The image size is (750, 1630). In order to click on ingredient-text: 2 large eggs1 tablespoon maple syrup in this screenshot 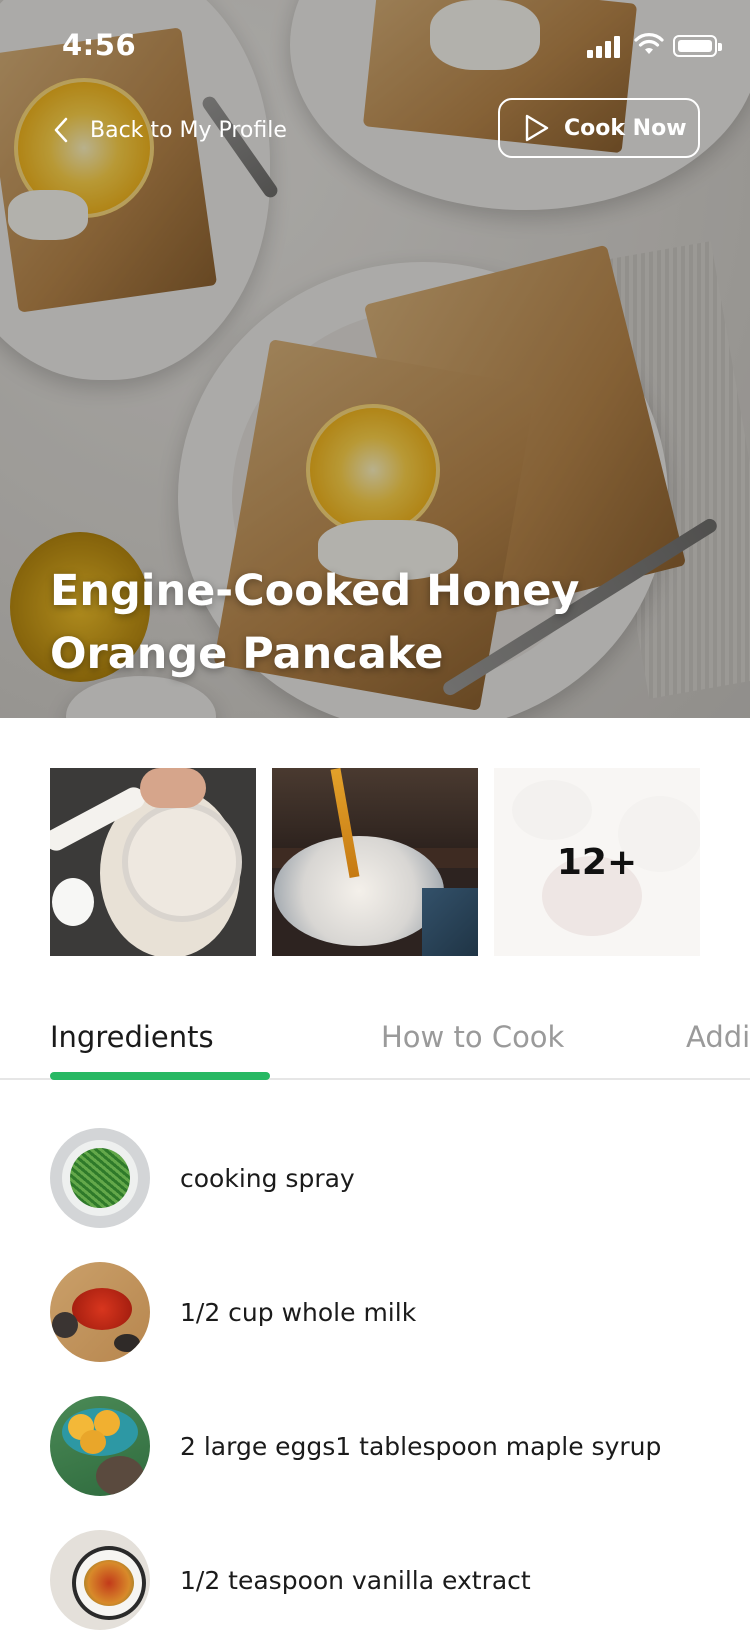, I will do `click(421, 1446)`.